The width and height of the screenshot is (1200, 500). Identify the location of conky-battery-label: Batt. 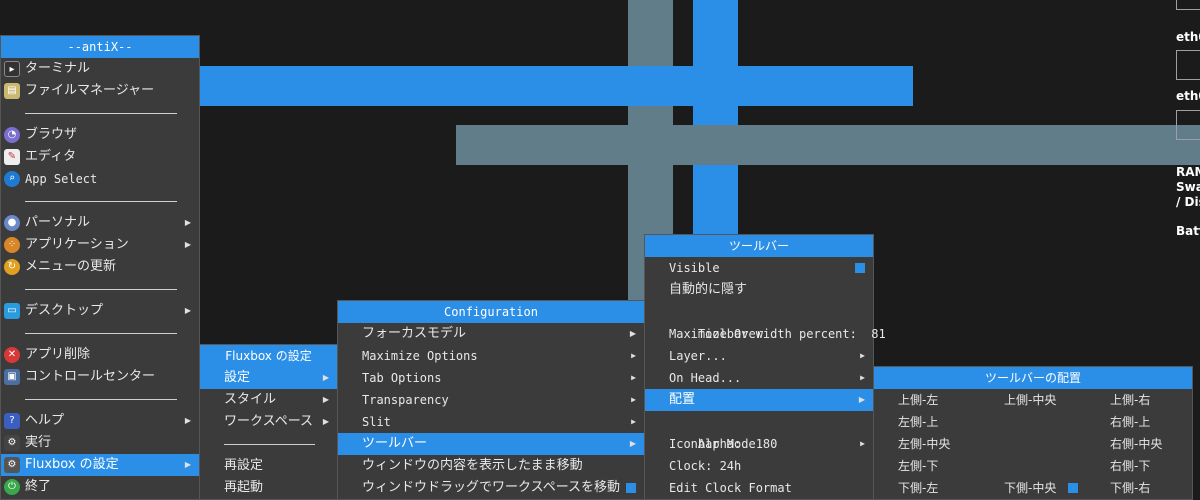
(1188, 231).